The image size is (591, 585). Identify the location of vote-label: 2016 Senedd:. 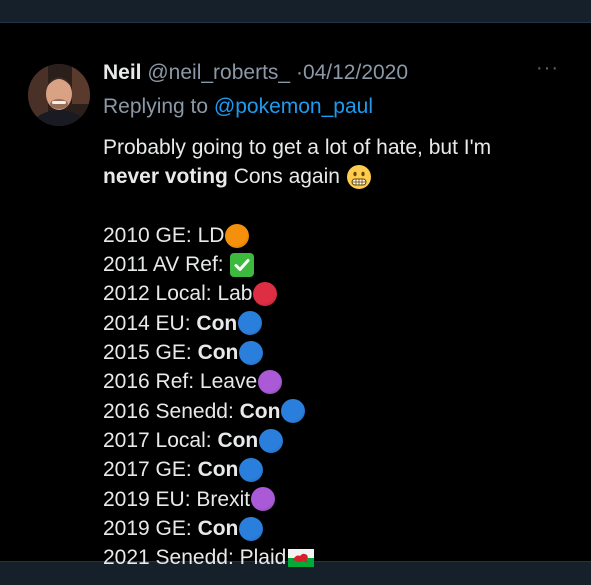
(171, 411).